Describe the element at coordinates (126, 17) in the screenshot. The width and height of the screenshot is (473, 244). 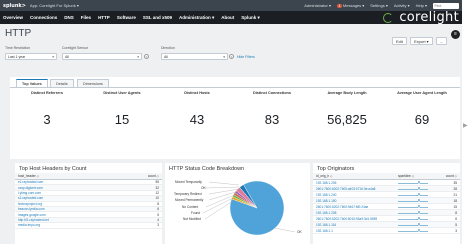
I see `nav-software: Software` at that location.